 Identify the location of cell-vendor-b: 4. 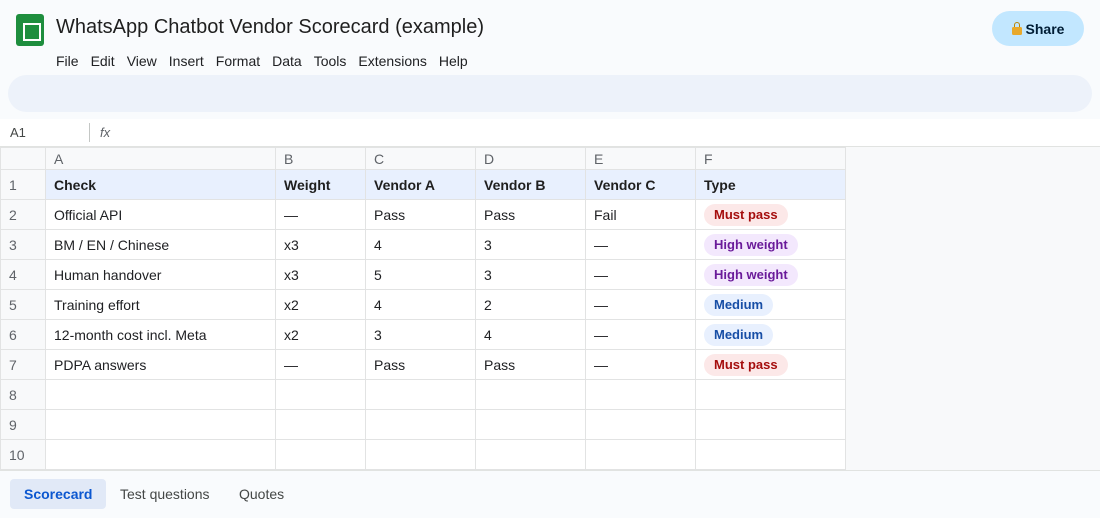
(530, 334).